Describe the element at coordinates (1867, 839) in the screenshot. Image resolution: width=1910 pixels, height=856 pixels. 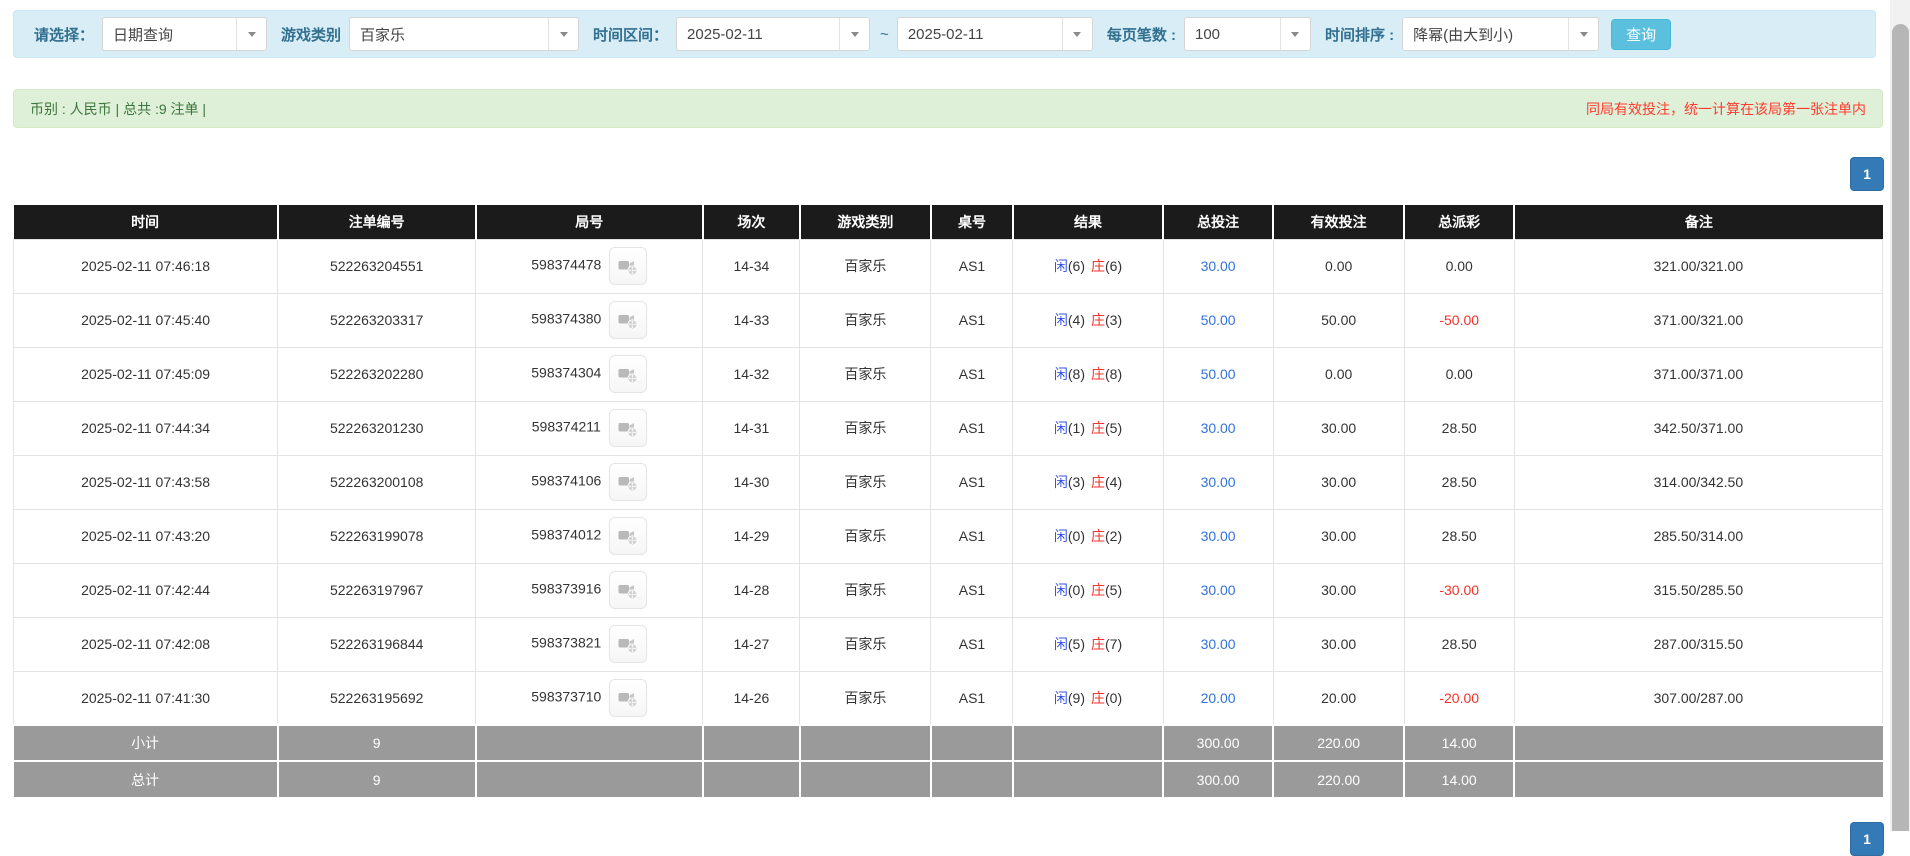
I see `pagination-page-1-bottom: 1` at that location.